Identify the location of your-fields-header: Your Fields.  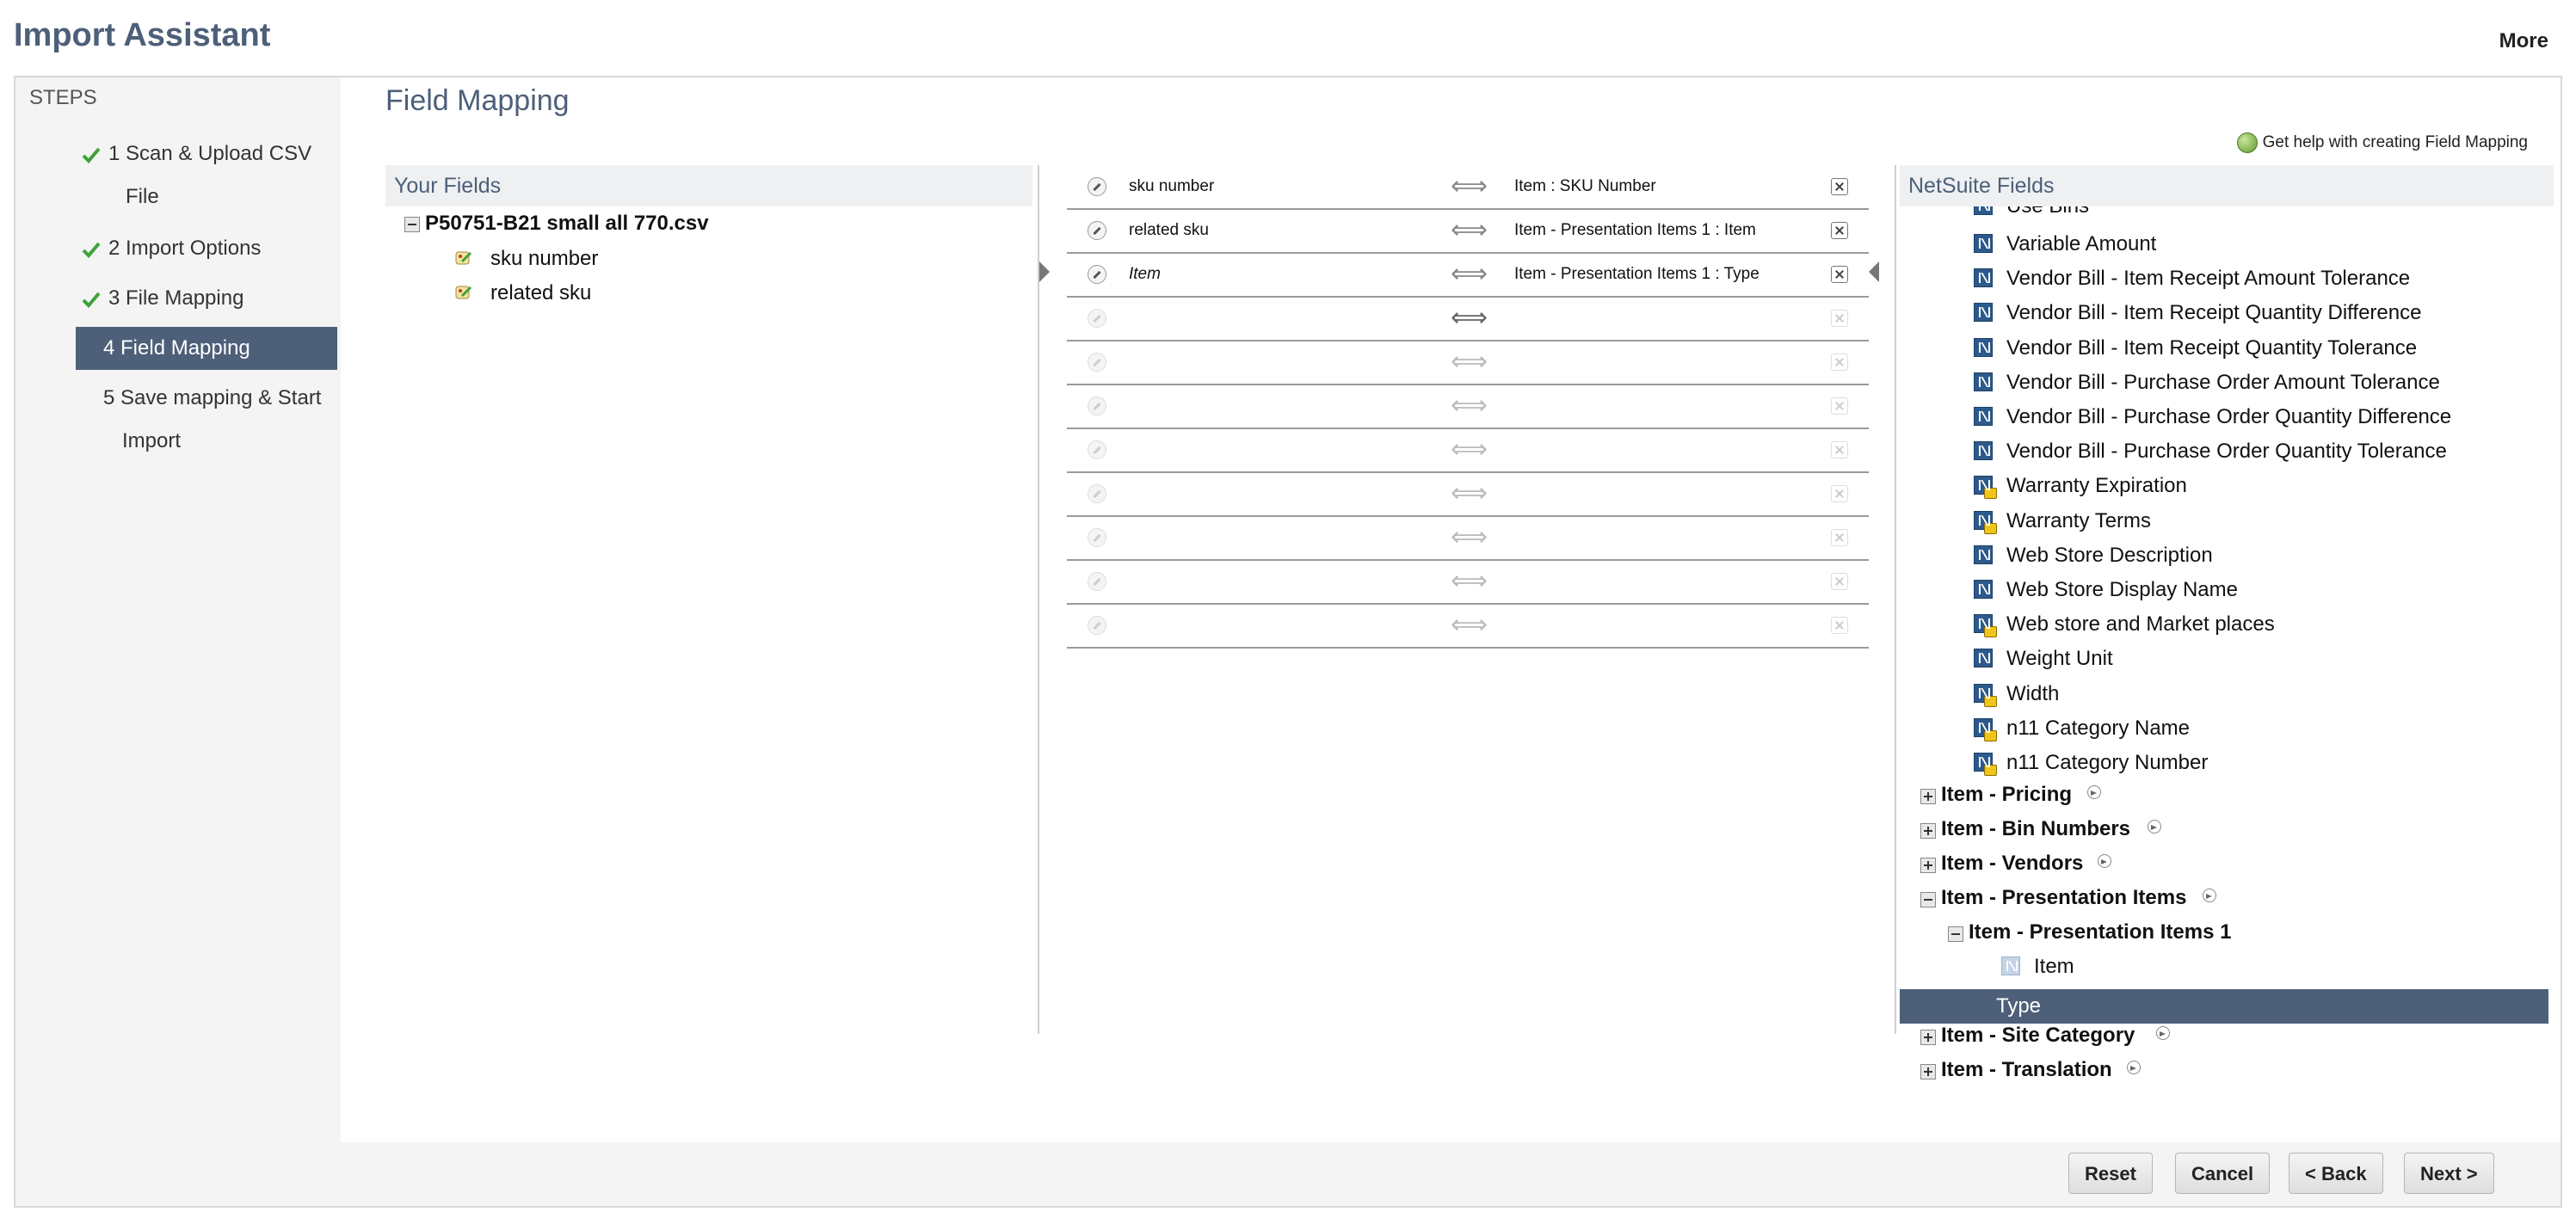
(709, 185).